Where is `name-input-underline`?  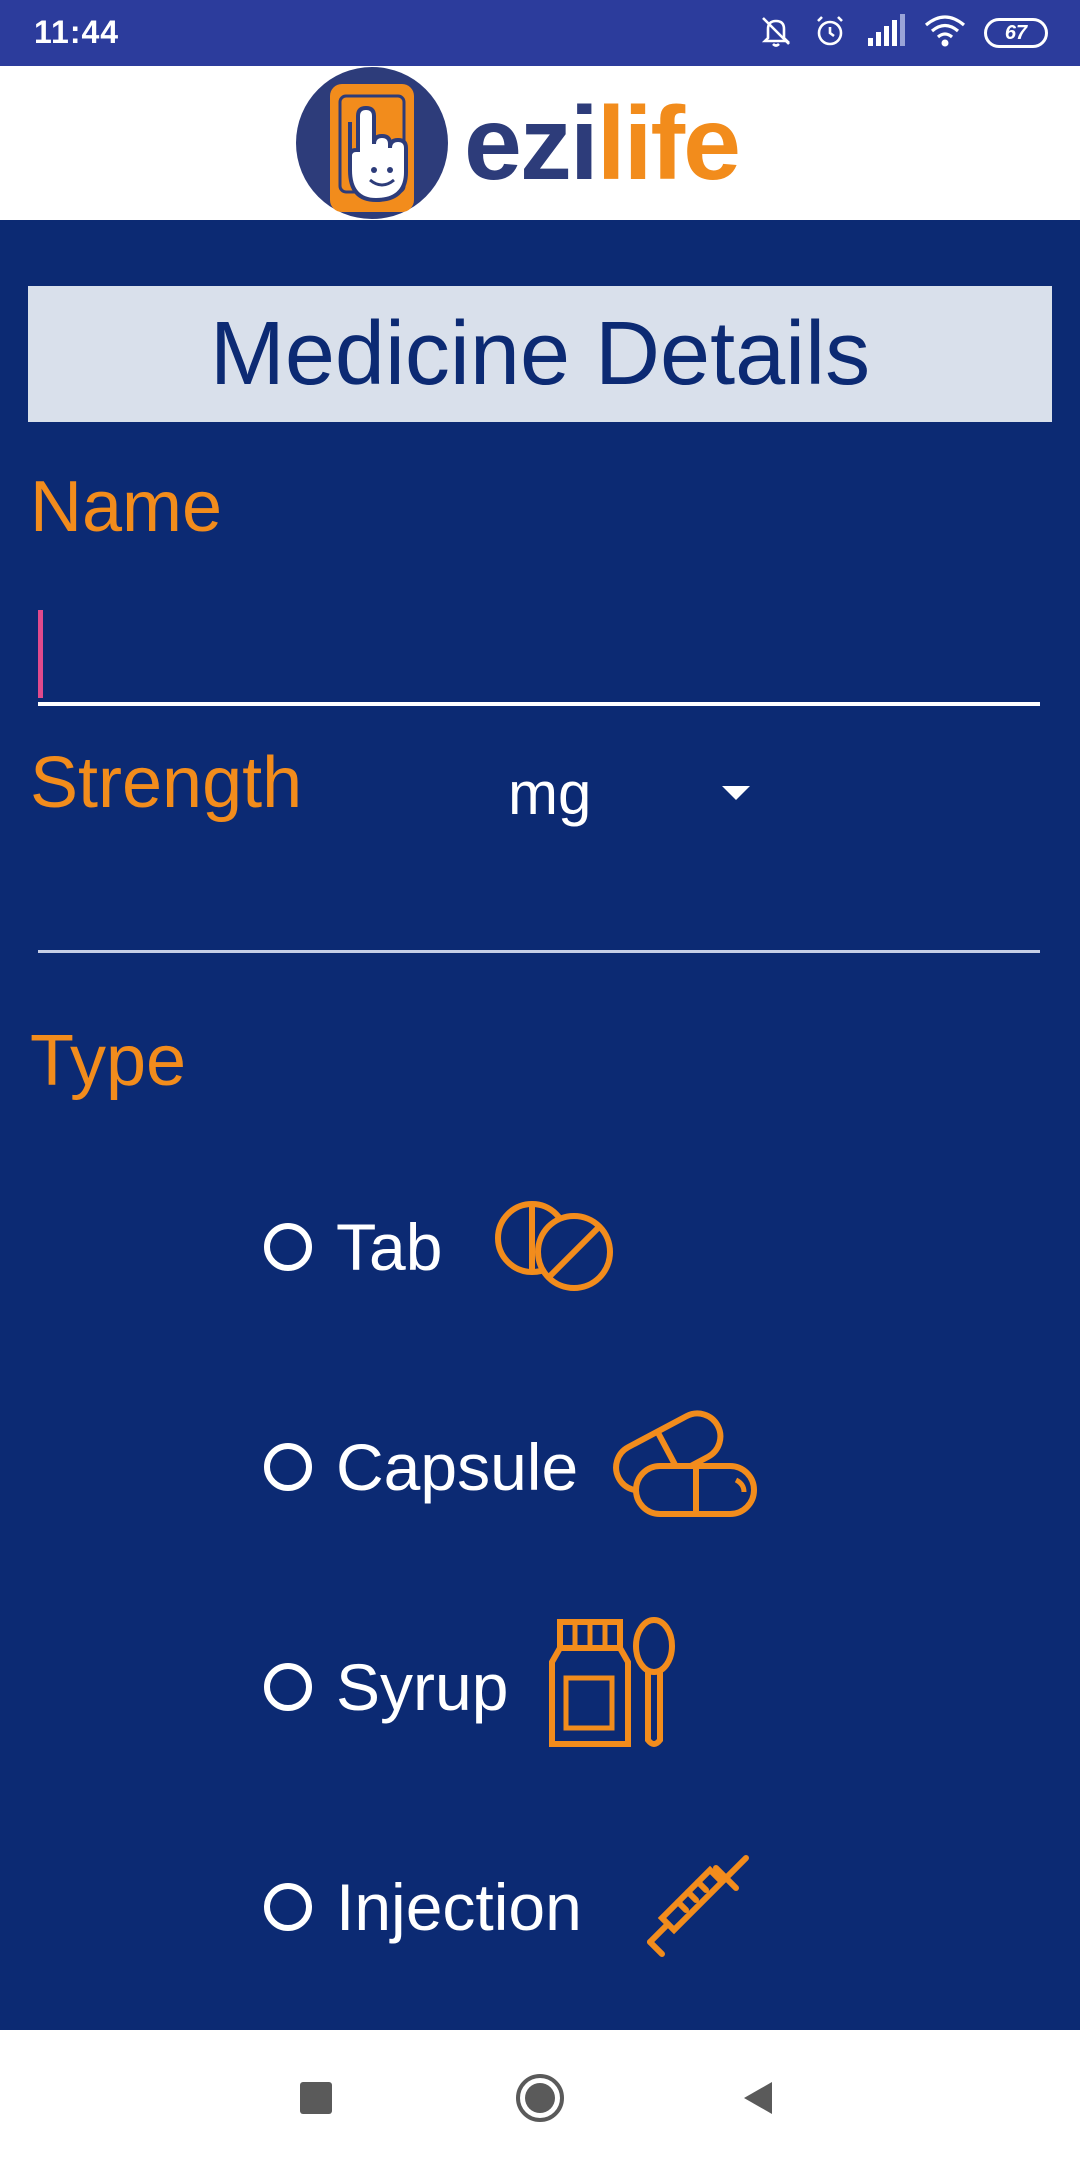 name-input-underline is located at coordinates (539, 704).